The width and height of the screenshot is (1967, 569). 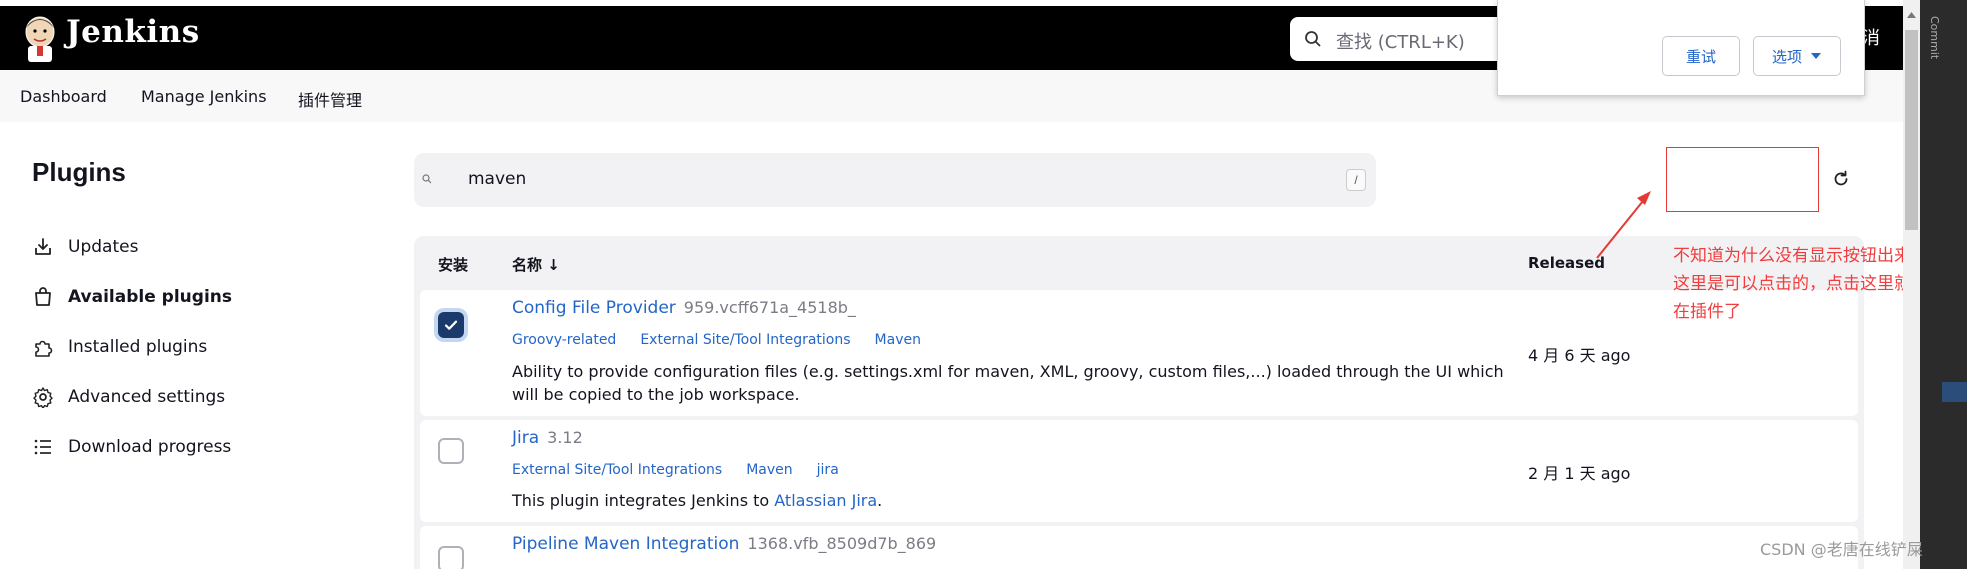 What do you see at coordinates (1701, 56) in the screenshot?
I see `retry-button: 重试` at bounding box center [1701, 56].